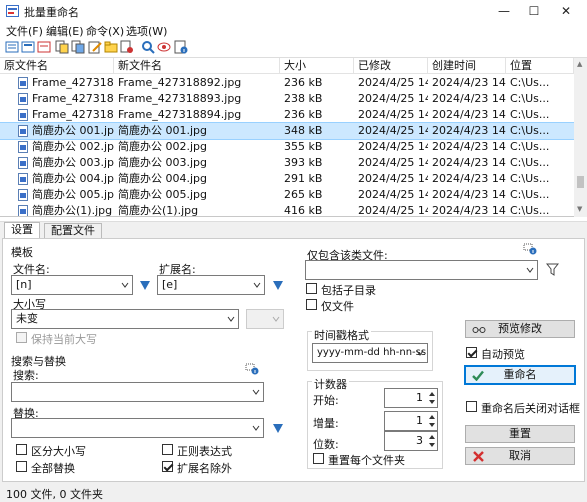 This screenshot has height=502, width=587. I want to click on add-file-icon, so click(44, 47).